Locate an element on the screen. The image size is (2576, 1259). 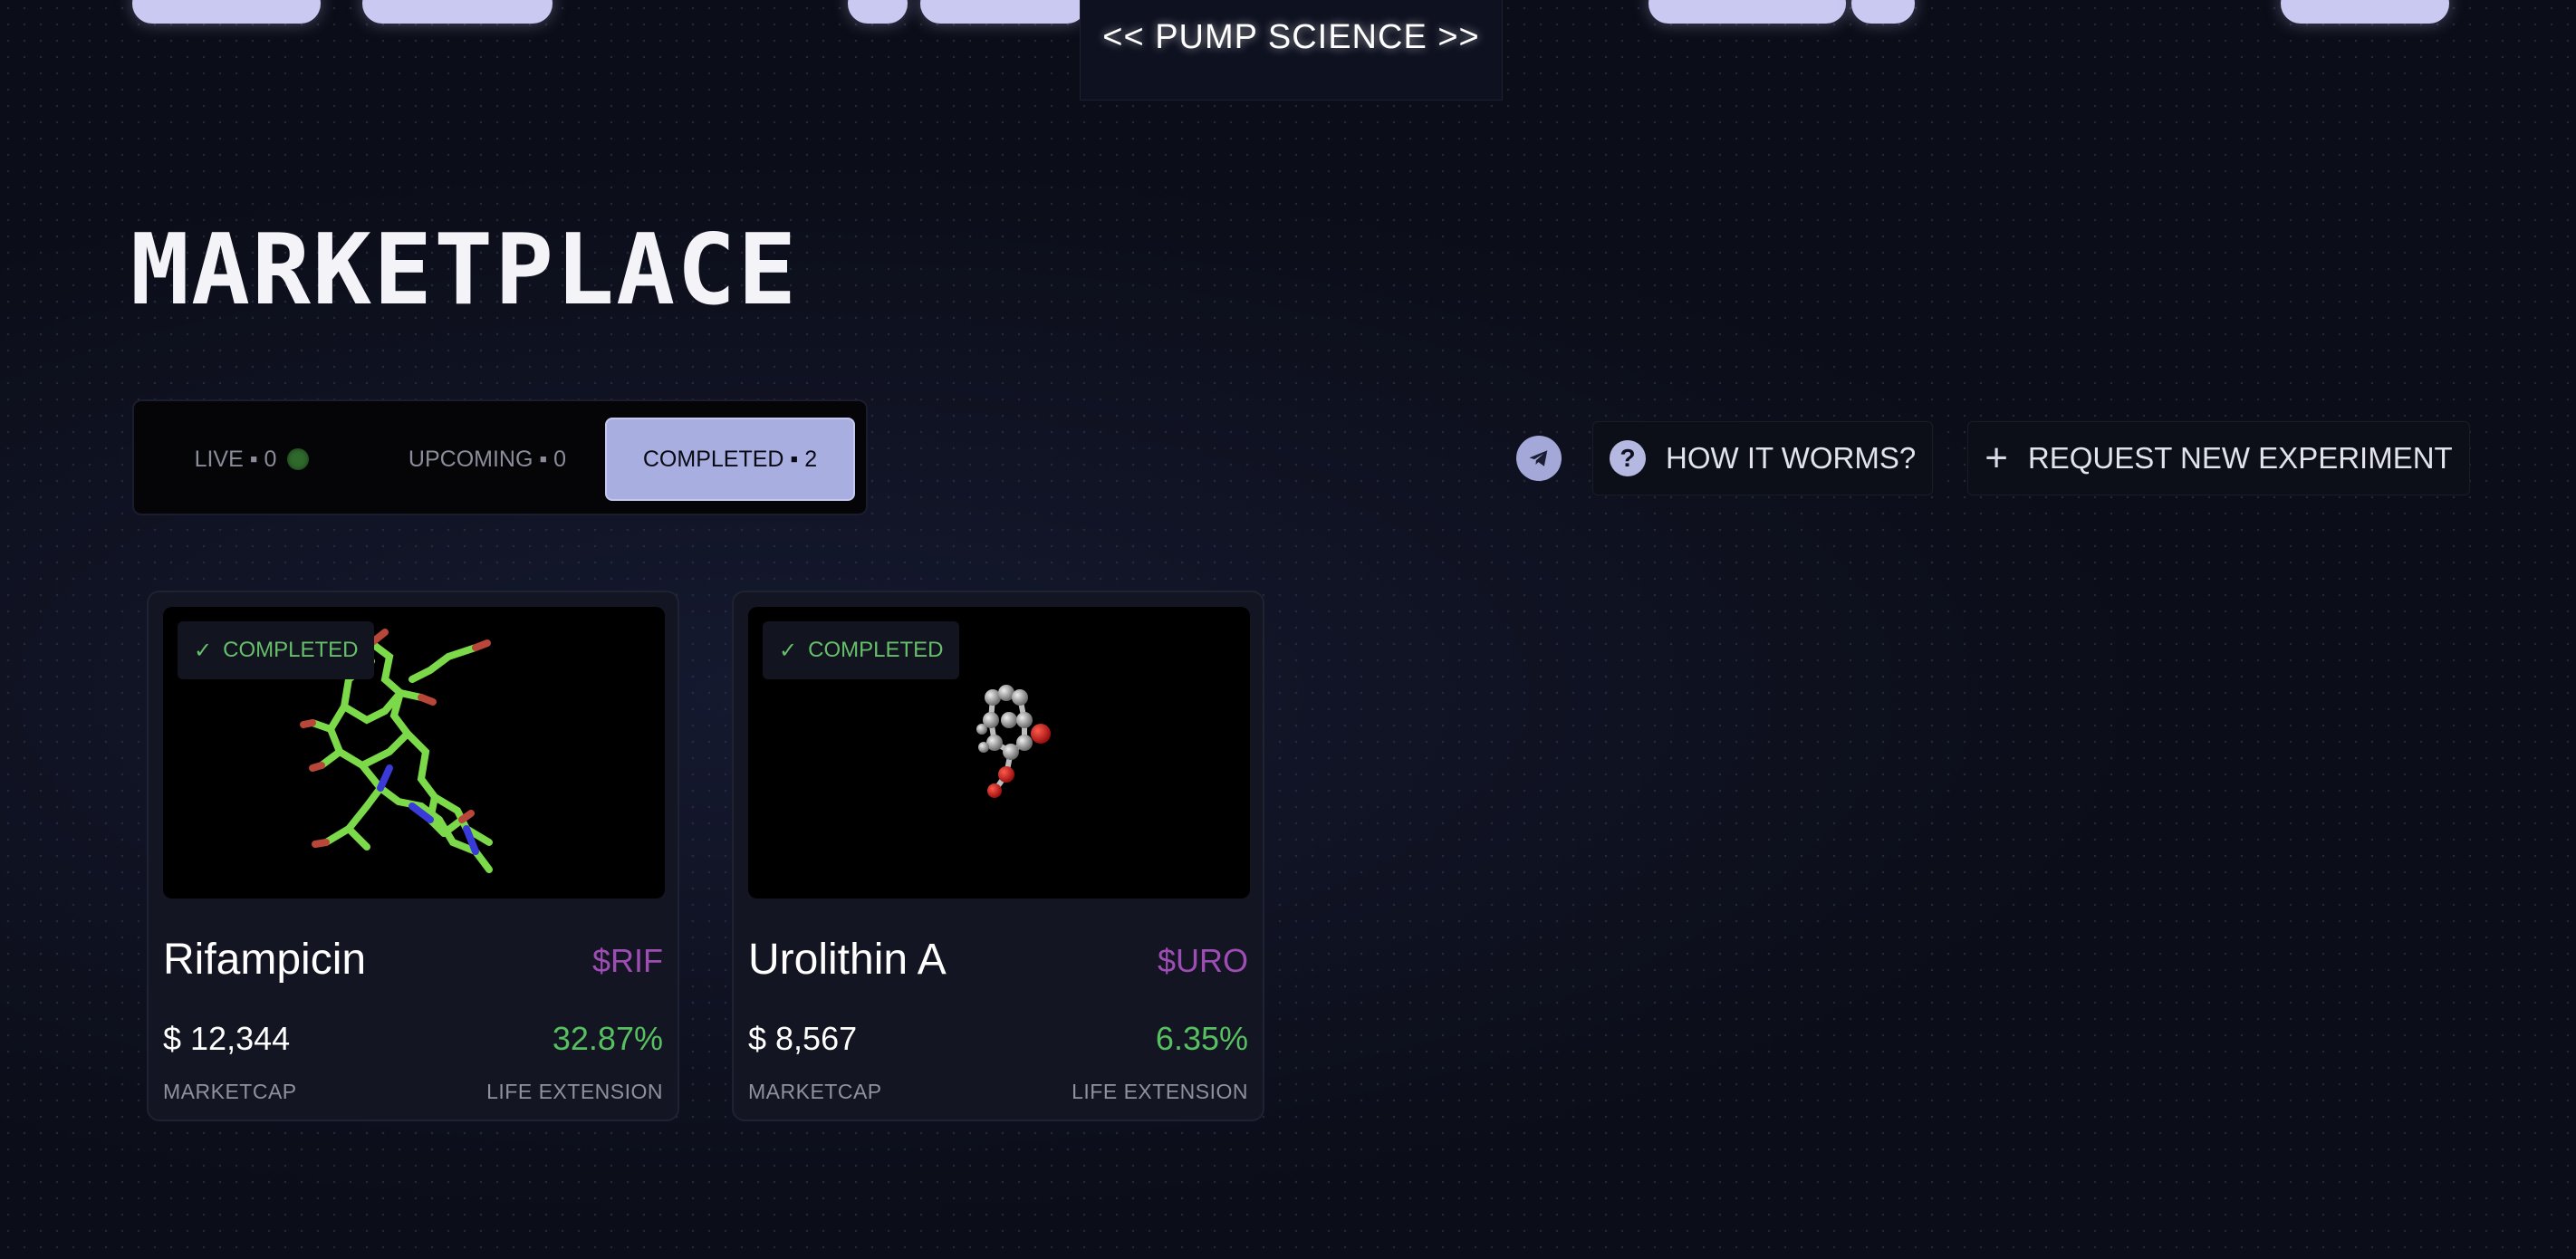
how-it-worms-button: ? HOW IT WORMS? is located at coordinates (1763, 458).